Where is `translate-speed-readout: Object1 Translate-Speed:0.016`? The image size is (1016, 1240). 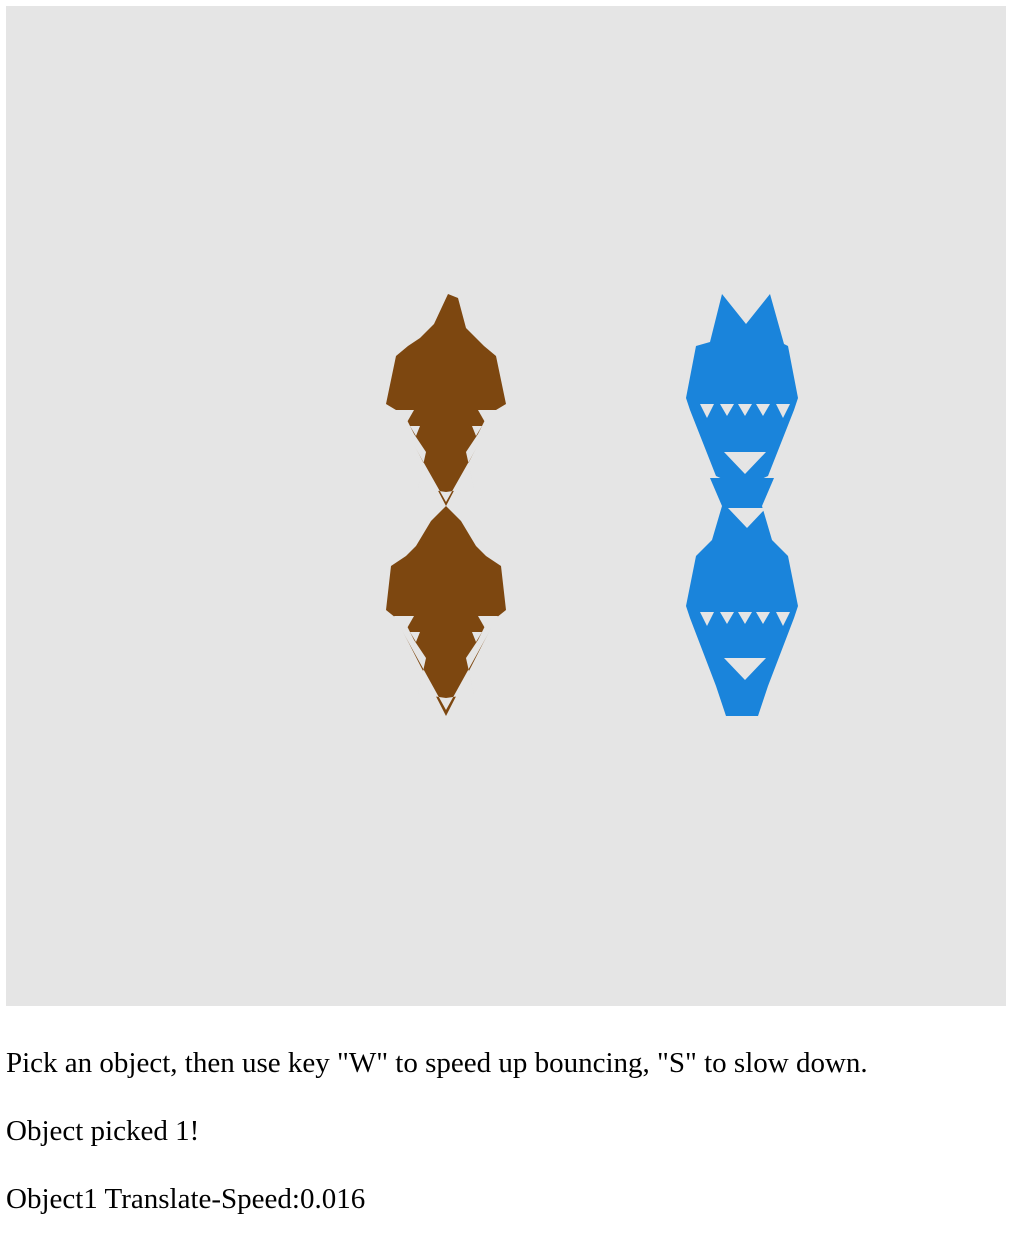
translate-speed-readout: Object1 Translate-Speed:0.016 is located at coordinates (186, 1199).